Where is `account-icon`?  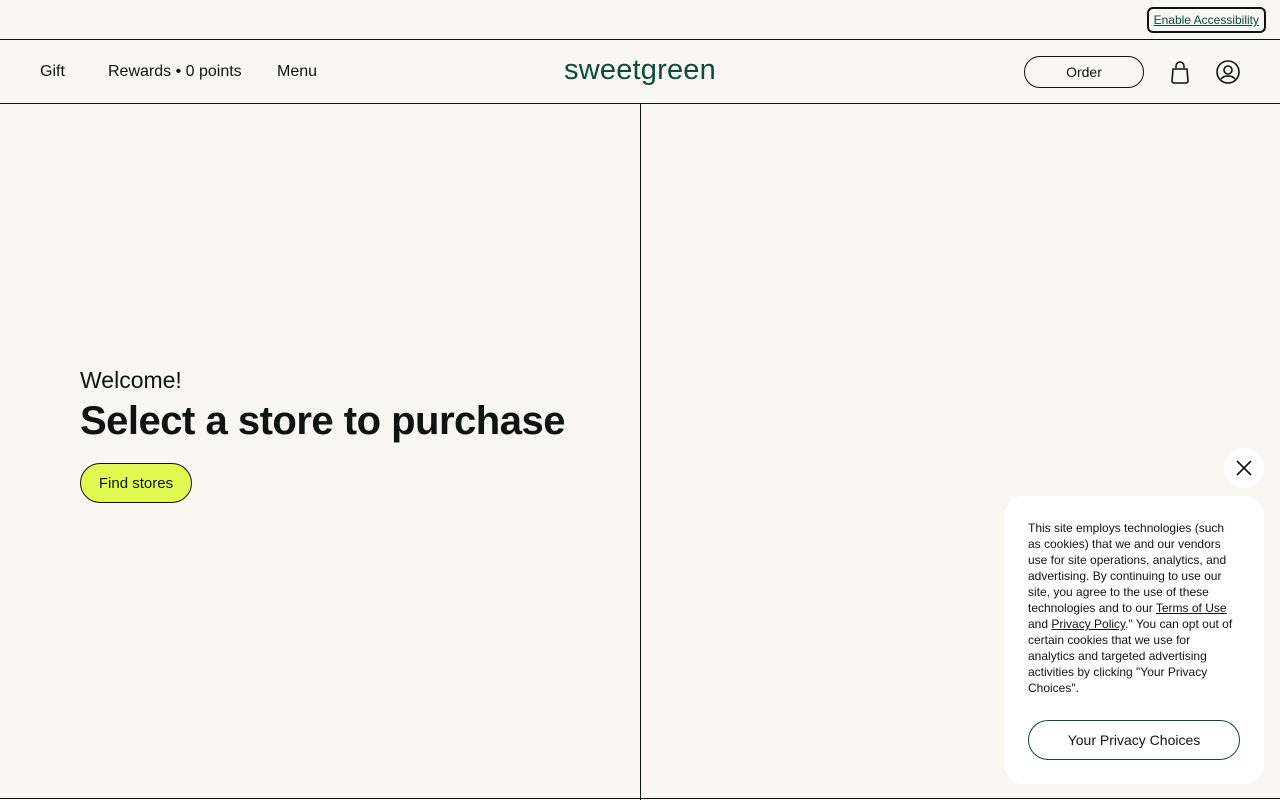
account-icon is located at coordinates (1228, 72).